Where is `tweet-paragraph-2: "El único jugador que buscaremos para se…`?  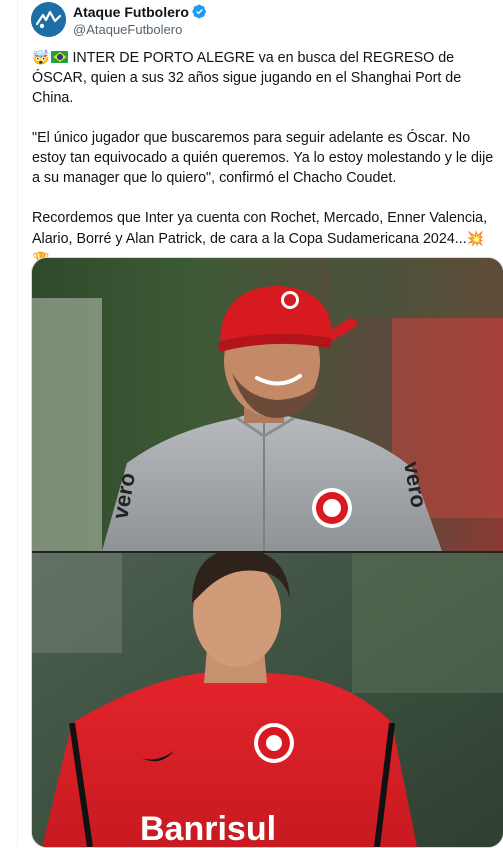 tweet-paragraph-2: "El único jugador que buscaremos para se… is located at coordinates (263, 158).